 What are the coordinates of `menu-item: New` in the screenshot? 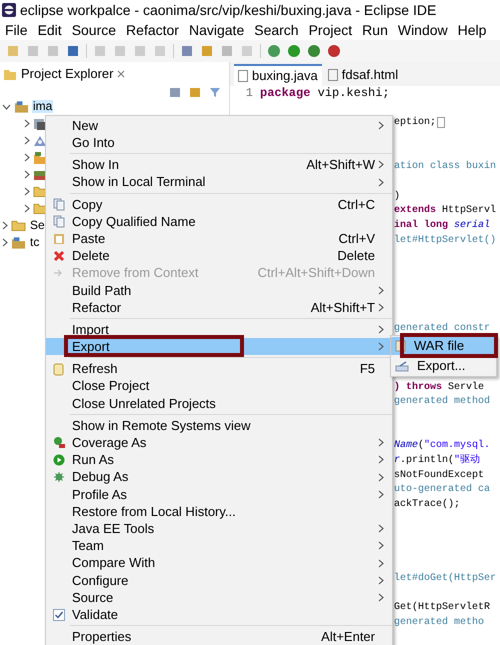 It's located at (219, 125).